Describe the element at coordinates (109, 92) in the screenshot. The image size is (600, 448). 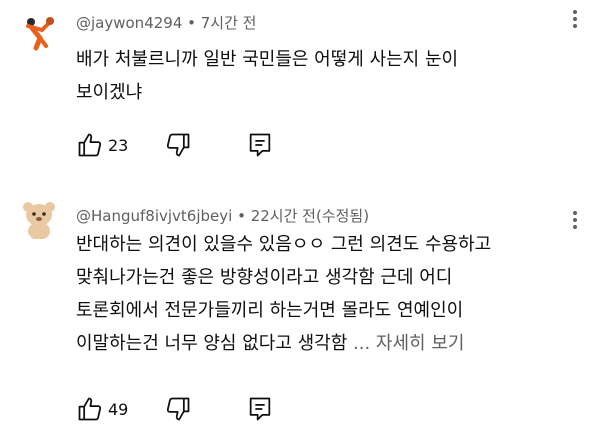
I see `comment-text-line: 보이겠냐` at that location.